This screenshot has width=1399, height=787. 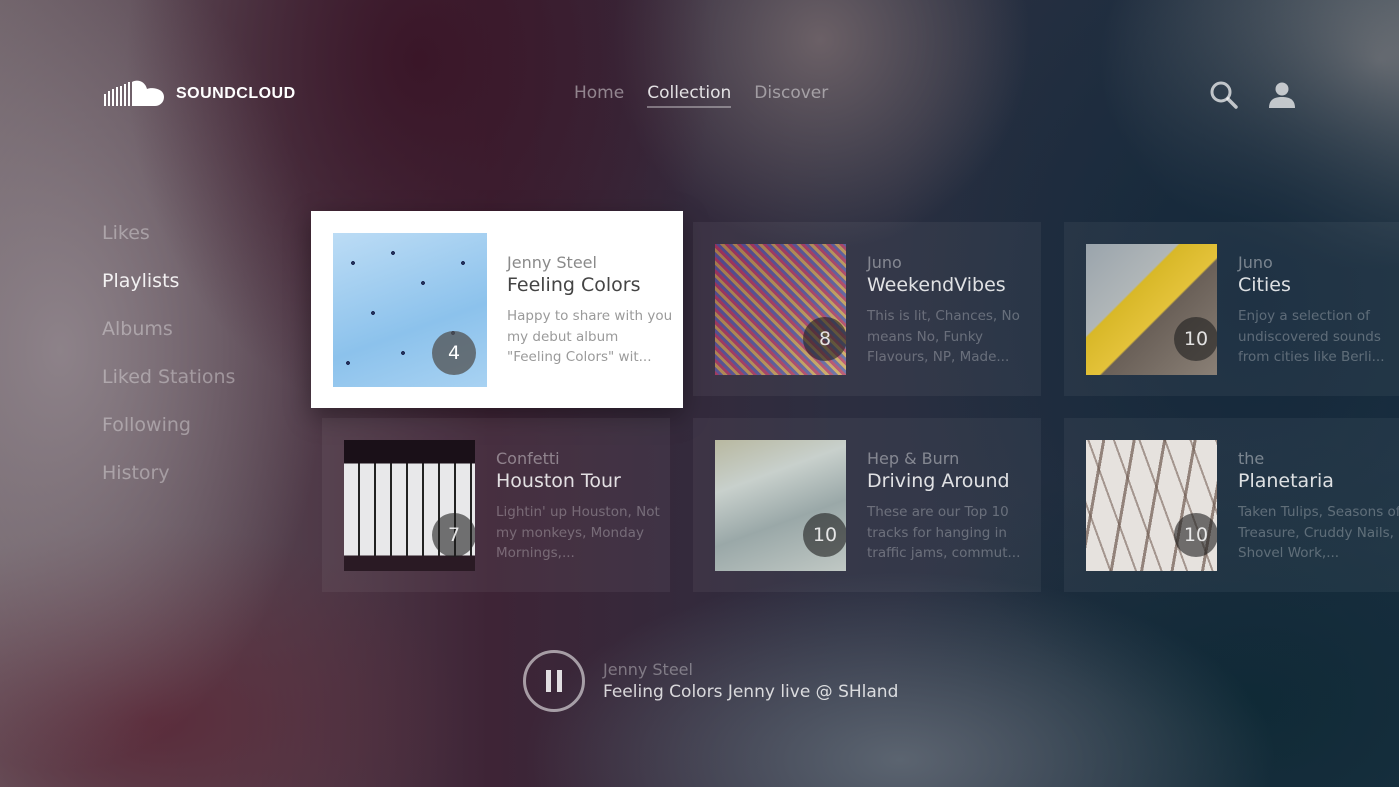 I want to click on nav-home: Home, so click(x=599, y=95).